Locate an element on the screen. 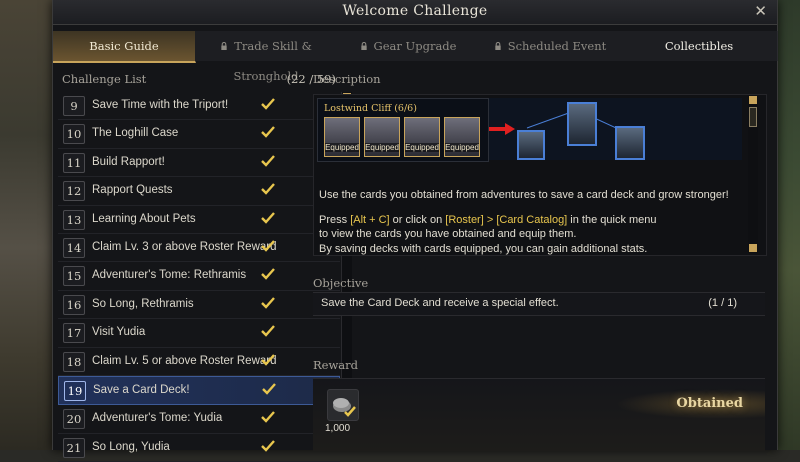 This screenshot has width=800, height=462. list-item: 20 Adventurer's Tome: Yudia is located at coordinates (199, 419).